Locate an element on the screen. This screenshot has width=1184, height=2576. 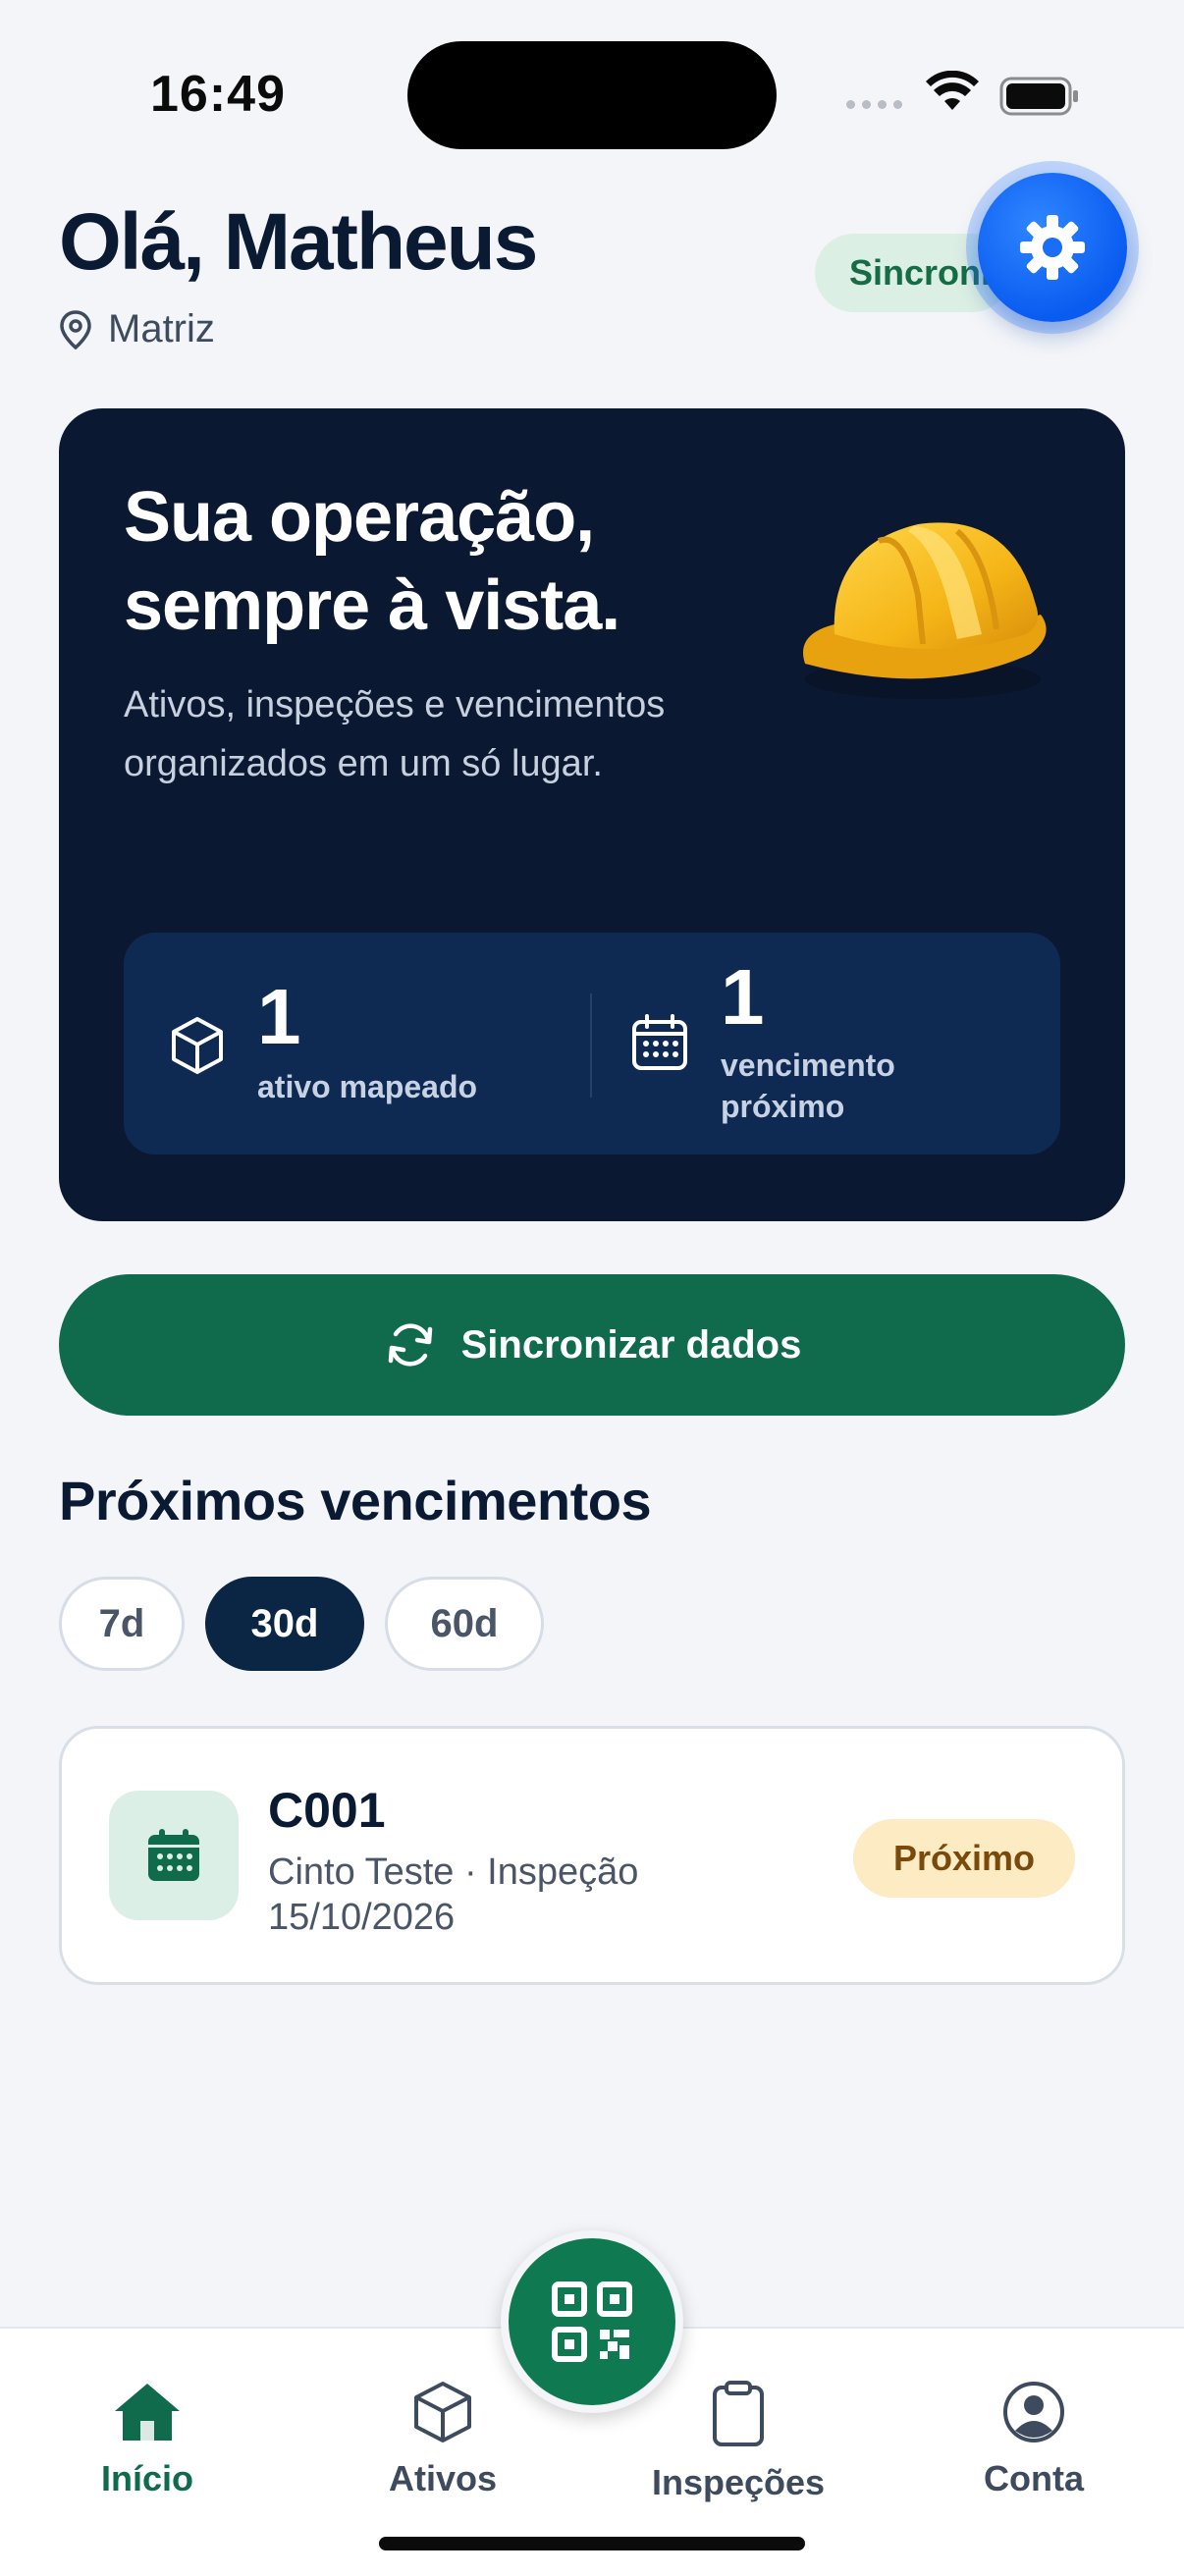
cellular-signal-icon is located at coordinates (874, 104).